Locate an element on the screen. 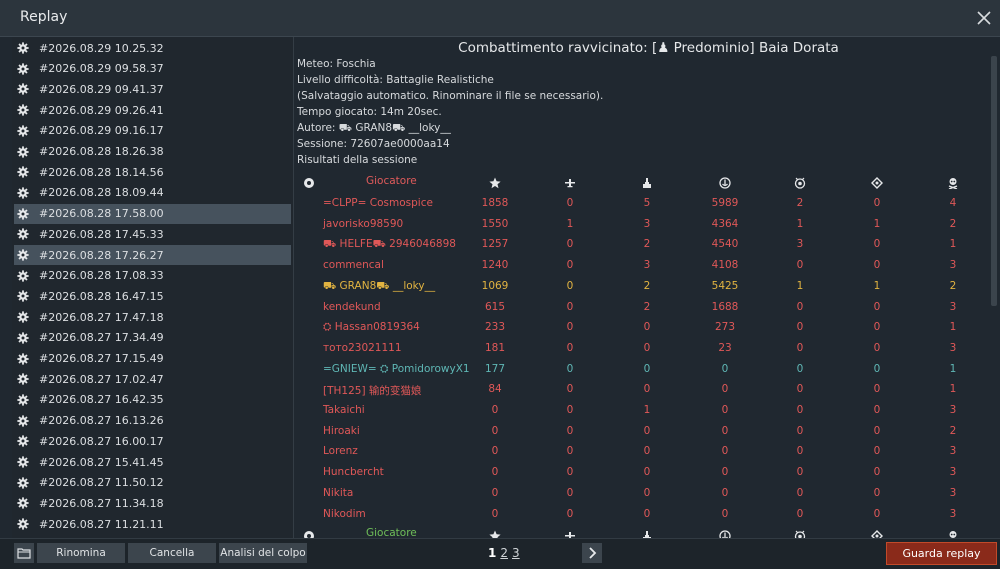 This screenshot has width=1000, height=569. captures-icon is located at coordinates (877, 534).